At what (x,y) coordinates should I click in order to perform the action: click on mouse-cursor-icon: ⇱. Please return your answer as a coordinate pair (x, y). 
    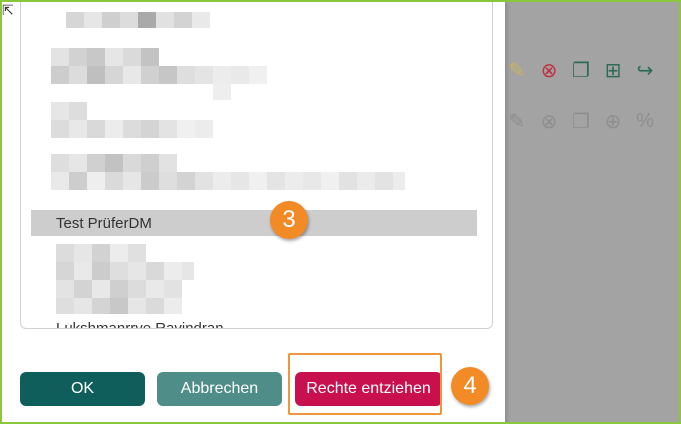
    Looking at the image, I should click on (8, 10).